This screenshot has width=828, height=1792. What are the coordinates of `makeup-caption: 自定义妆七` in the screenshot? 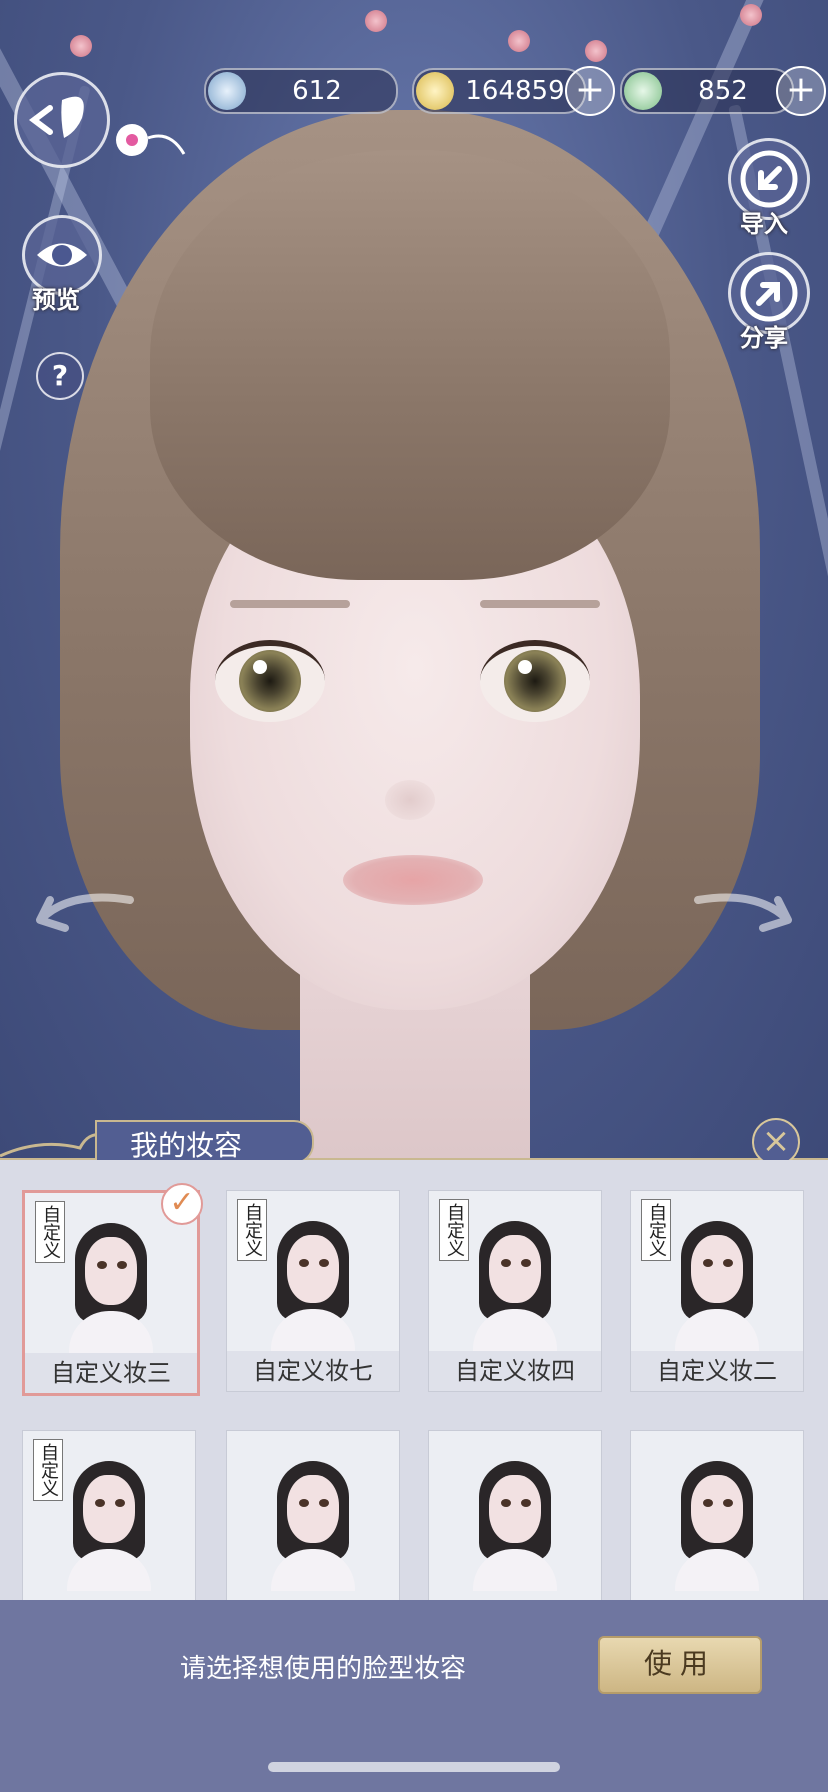 It's located at (313, 1371).